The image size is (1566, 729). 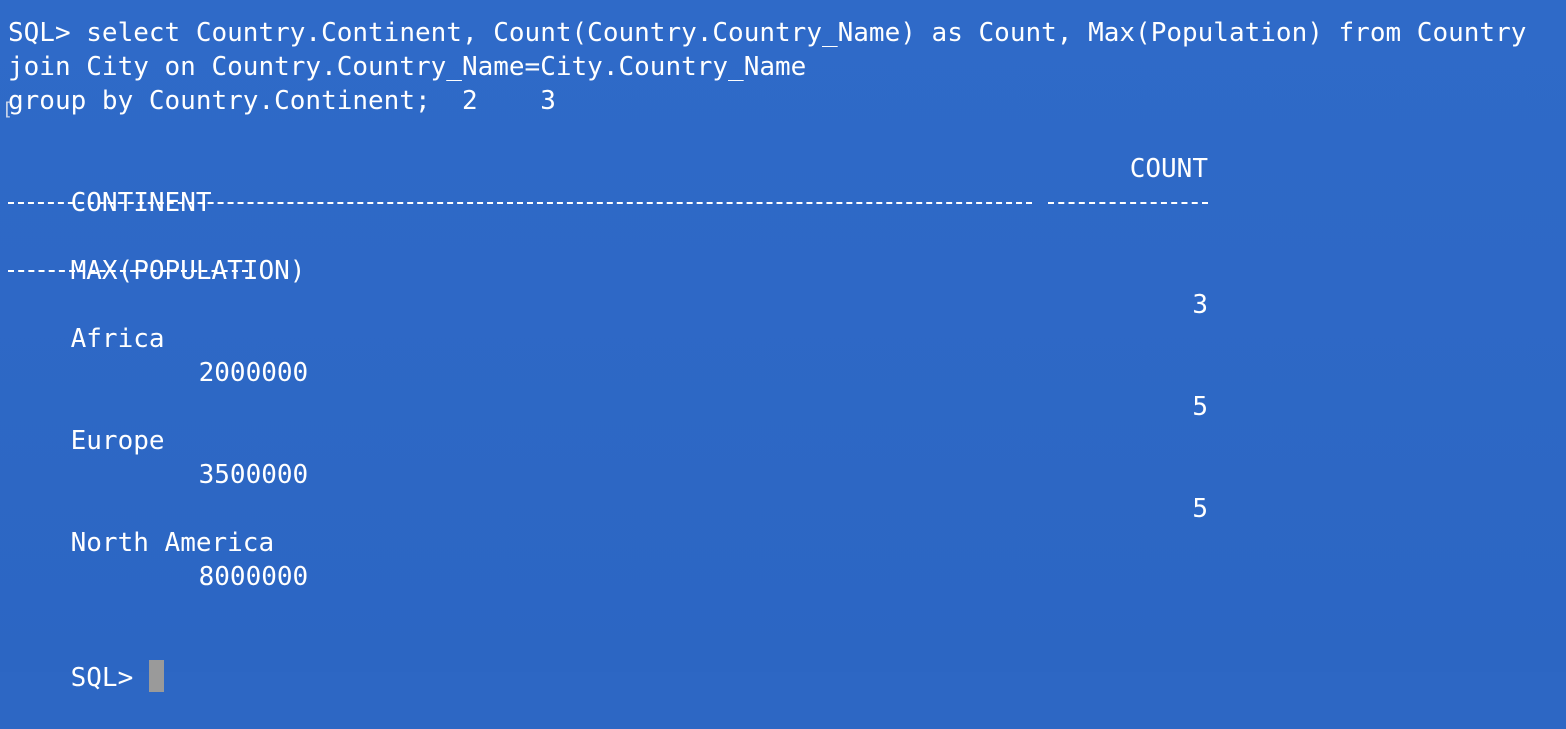 What do you see at coordinates (7, 109) in the screenshot?
I see `line-marker: [` at bounding box center [7, 109].